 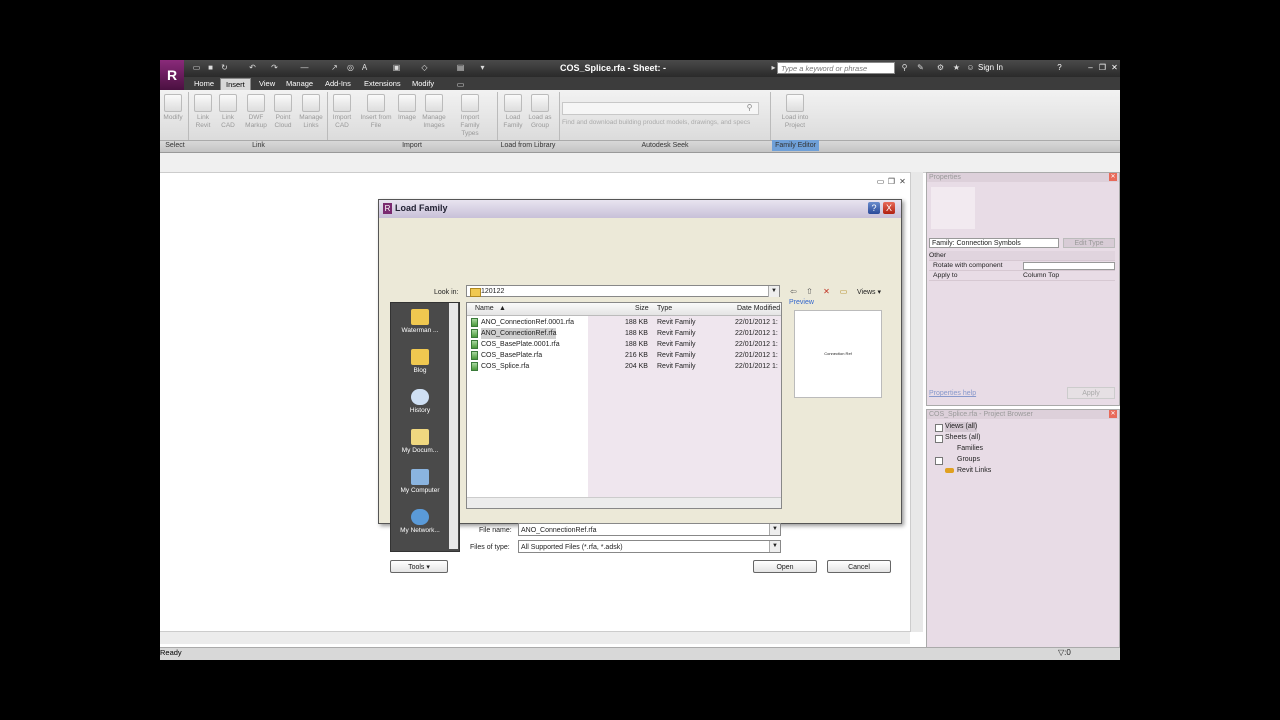 What do you see at coordinates (423, 84) in the screenshot?
I see `tab-modify: Modify` at bounding box center [423, 84].